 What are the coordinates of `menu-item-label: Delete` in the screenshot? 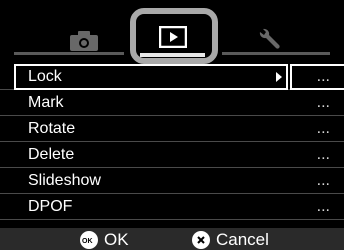 It's located at (51, 154).